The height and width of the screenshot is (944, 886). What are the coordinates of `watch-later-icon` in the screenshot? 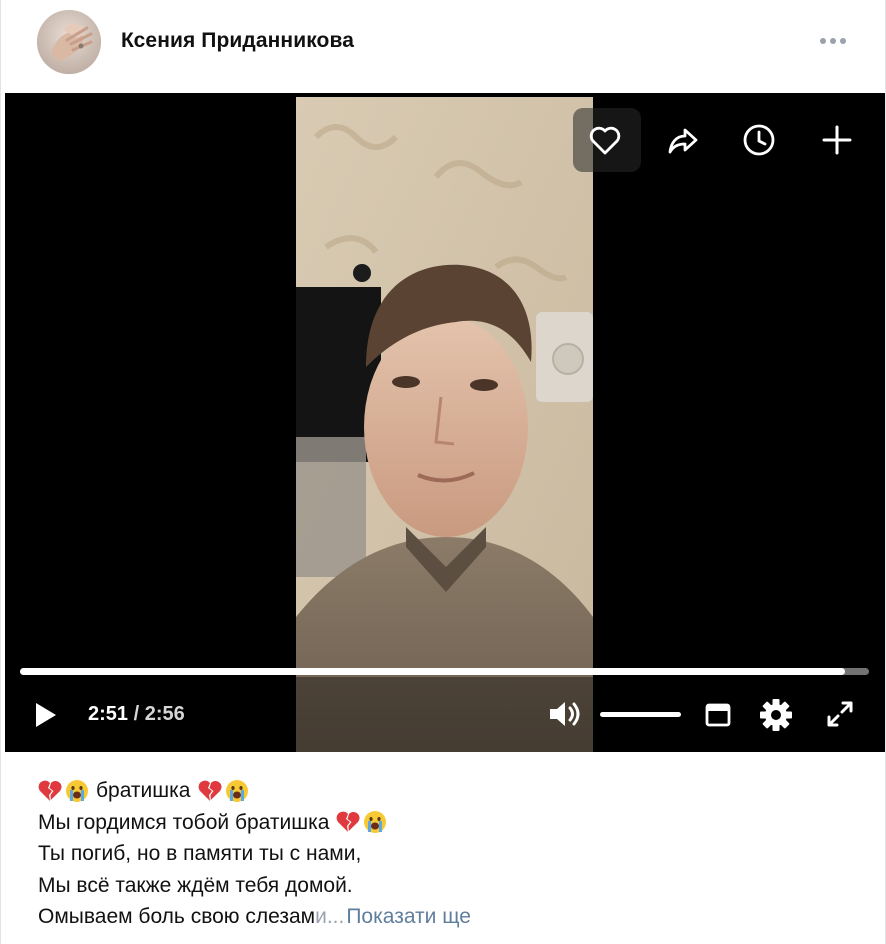 It's located at (759, 140).